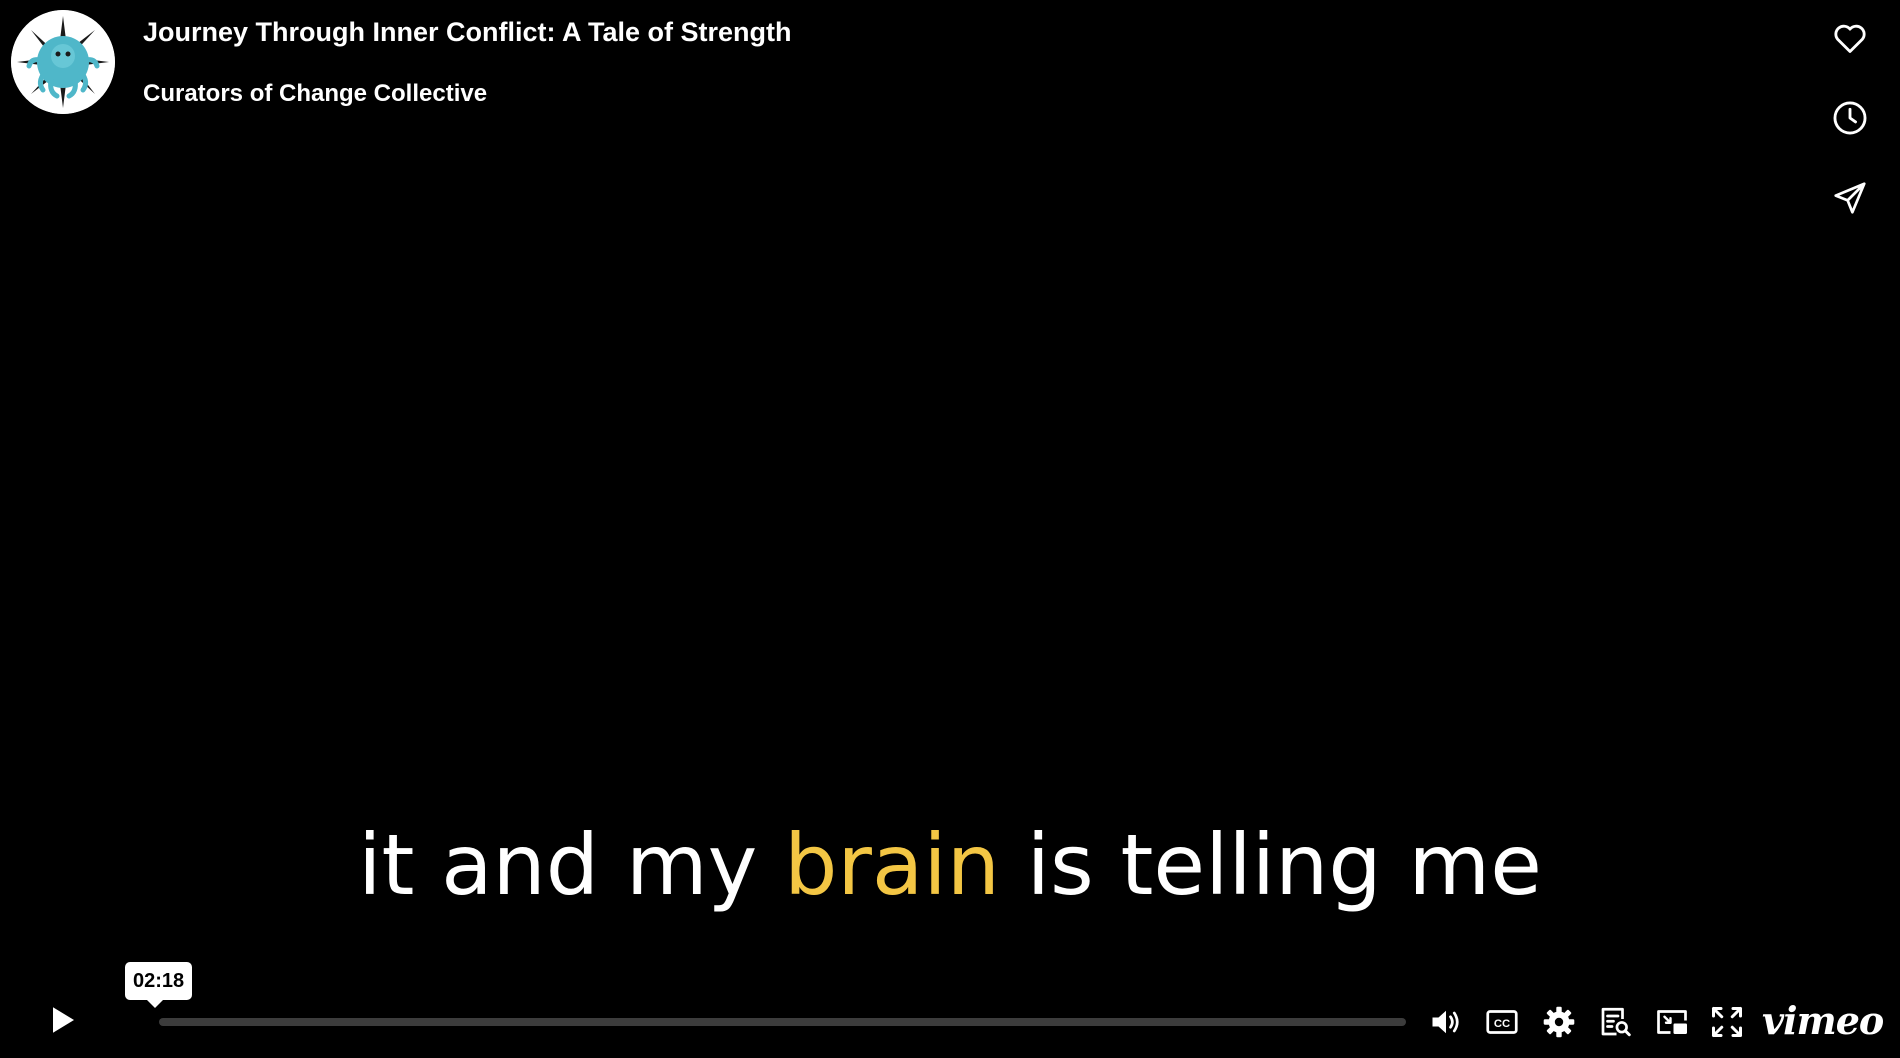 This screenshot has height=1058, width=1900. I want to click on volume-icon, so click(1445, 1022).